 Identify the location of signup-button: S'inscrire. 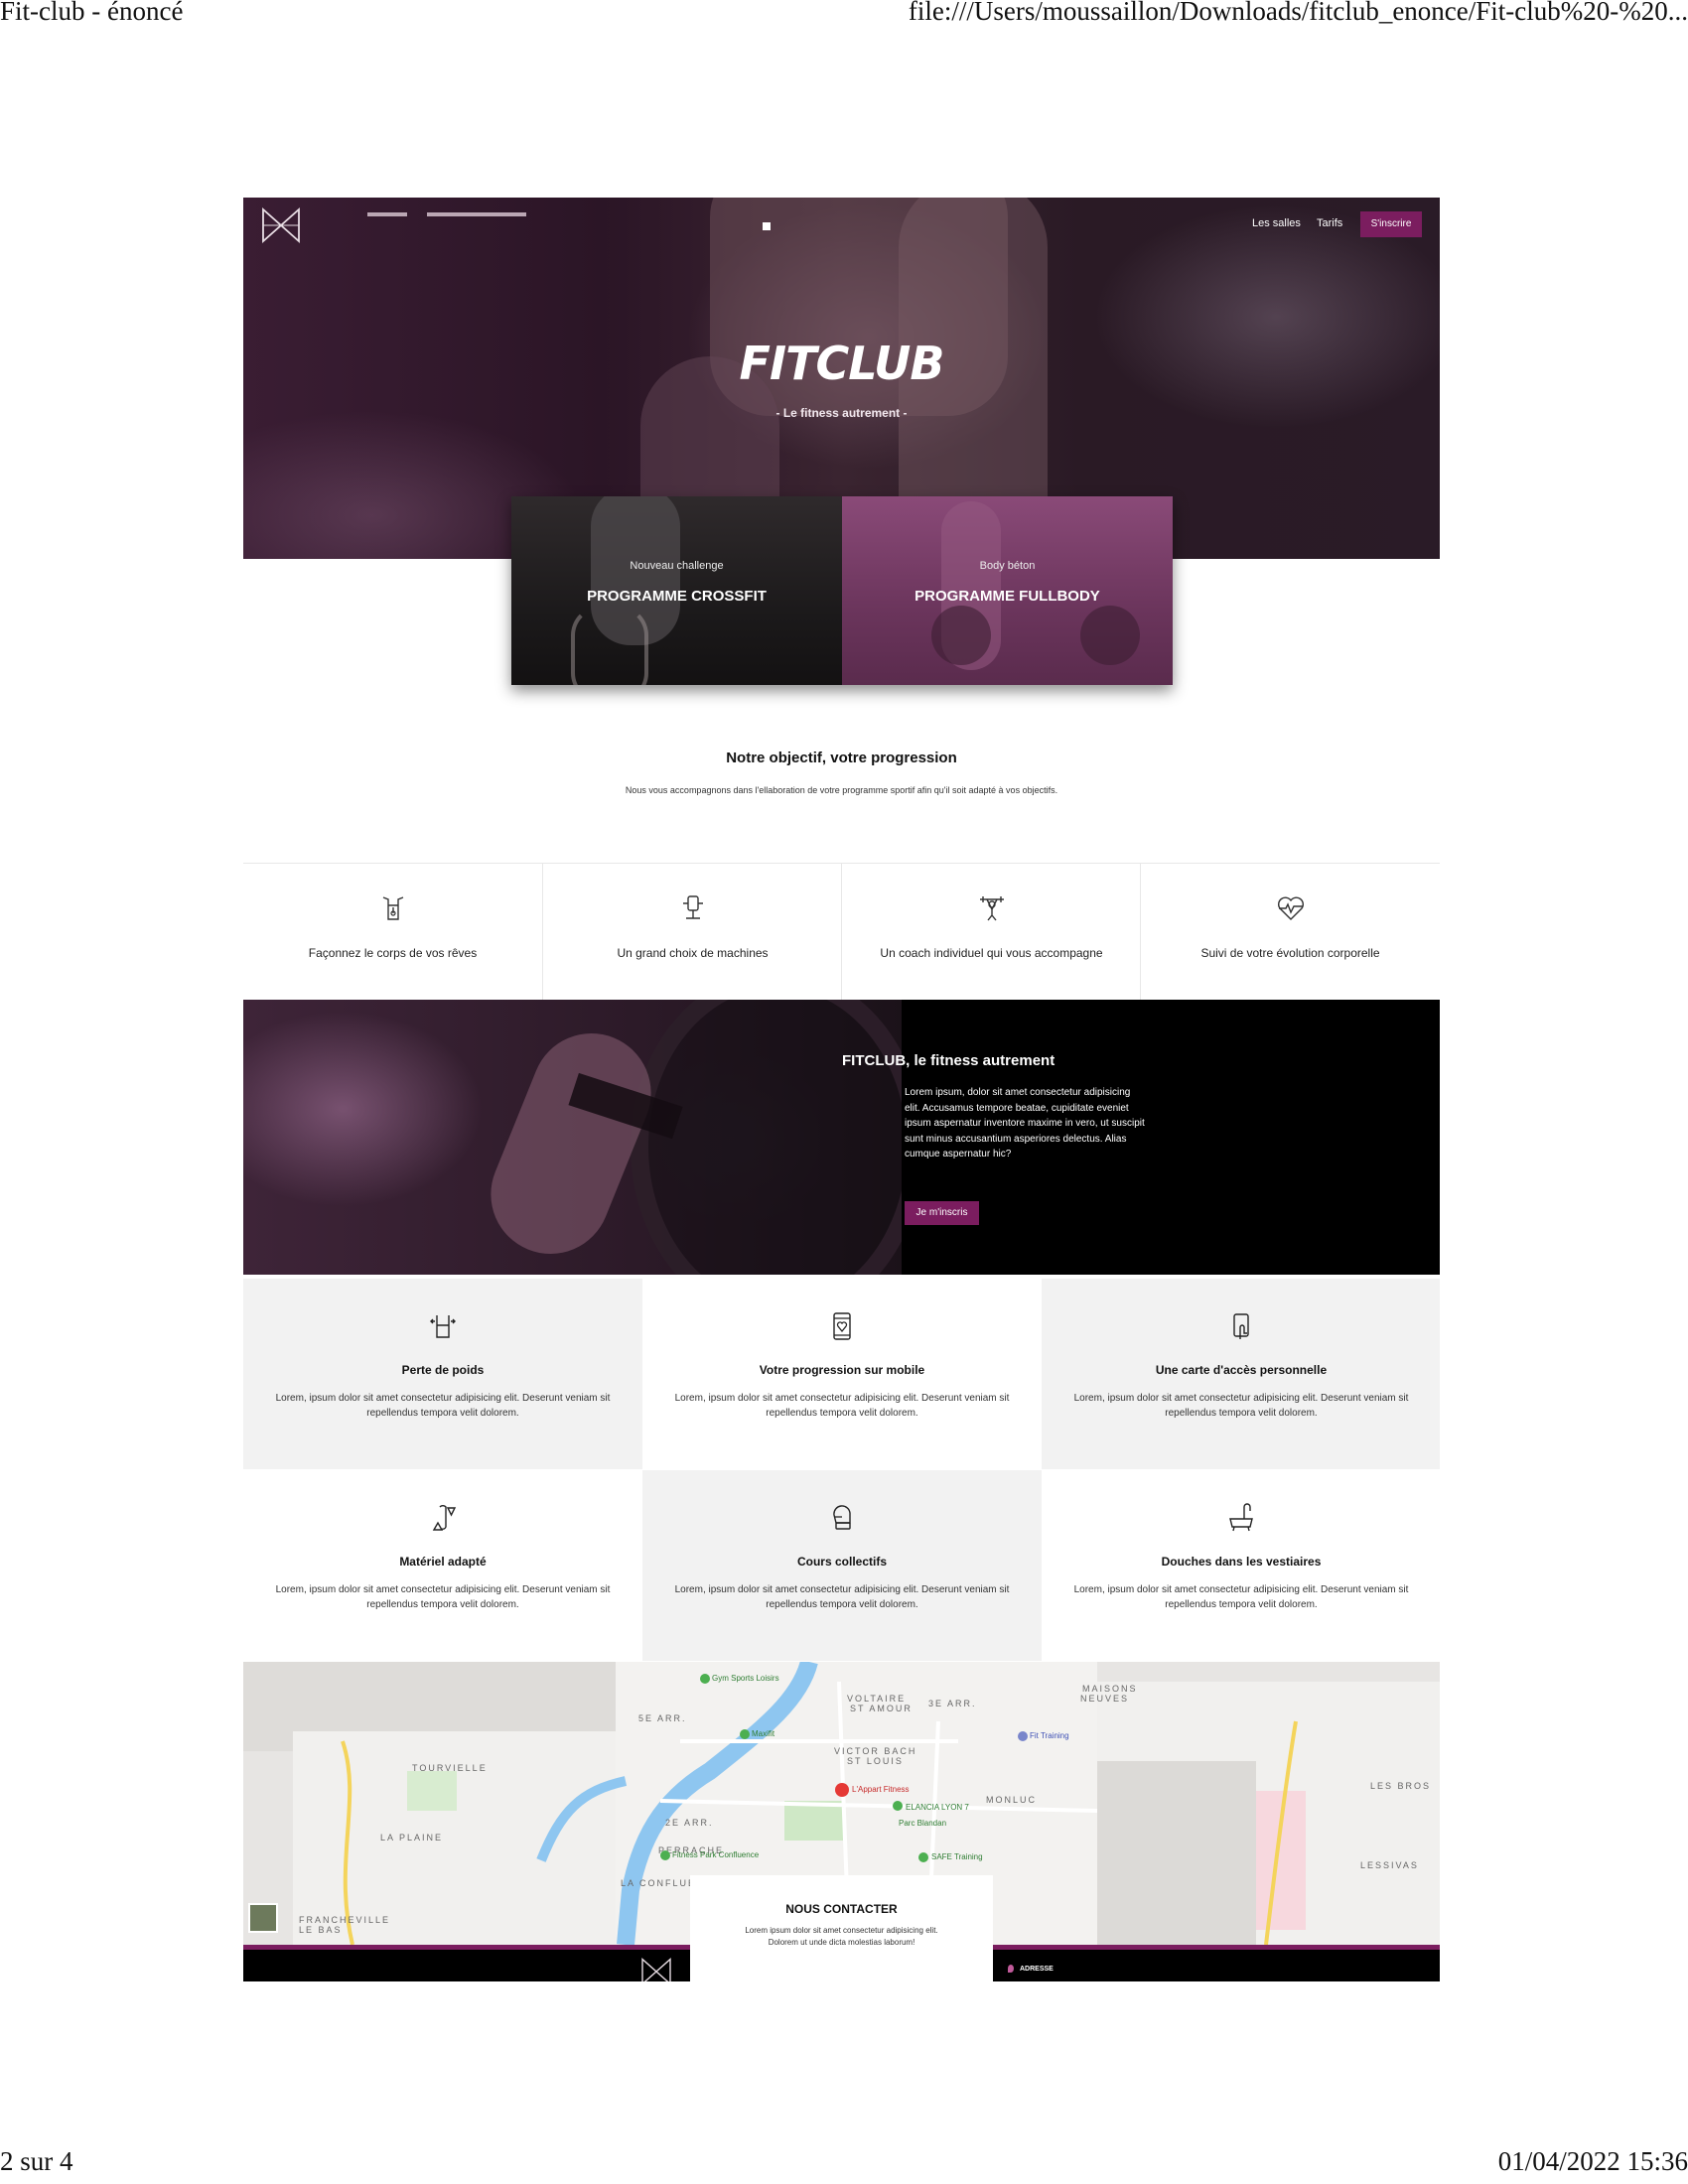
(1391, 224).